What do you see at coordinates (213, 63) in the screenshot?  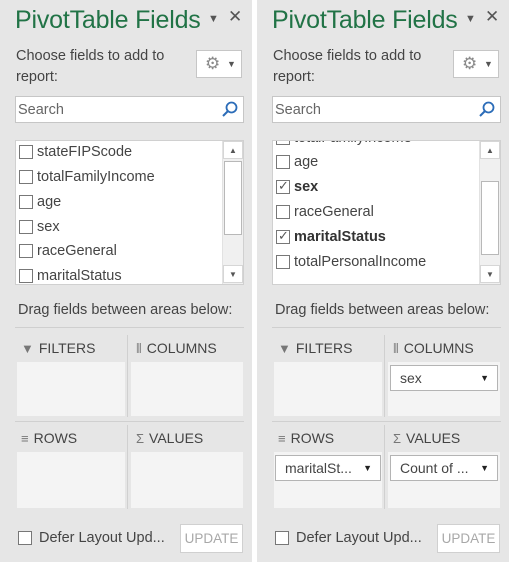 I see `gear-icon: ⚙` at bounding box center [213, 63].